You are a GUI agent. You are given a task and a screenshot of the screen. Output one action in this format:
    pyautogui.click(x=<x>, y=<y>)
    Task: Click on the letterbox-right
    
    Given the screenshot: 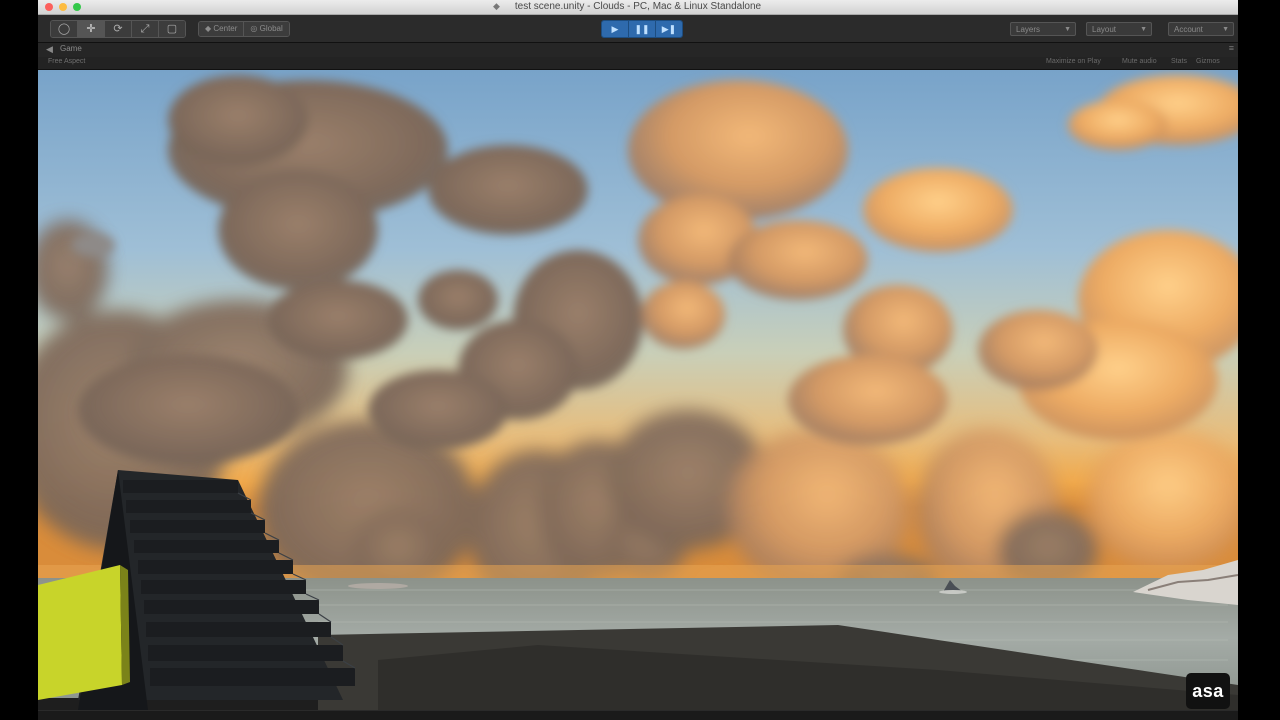 What is the action you would take?
    pyautogui.click(x=1259, y=360)
    